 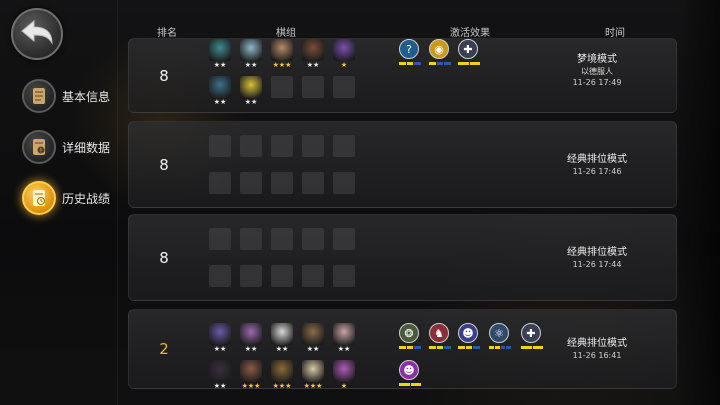 I want to click on rank-value: 2, so click(x=164, y=349).